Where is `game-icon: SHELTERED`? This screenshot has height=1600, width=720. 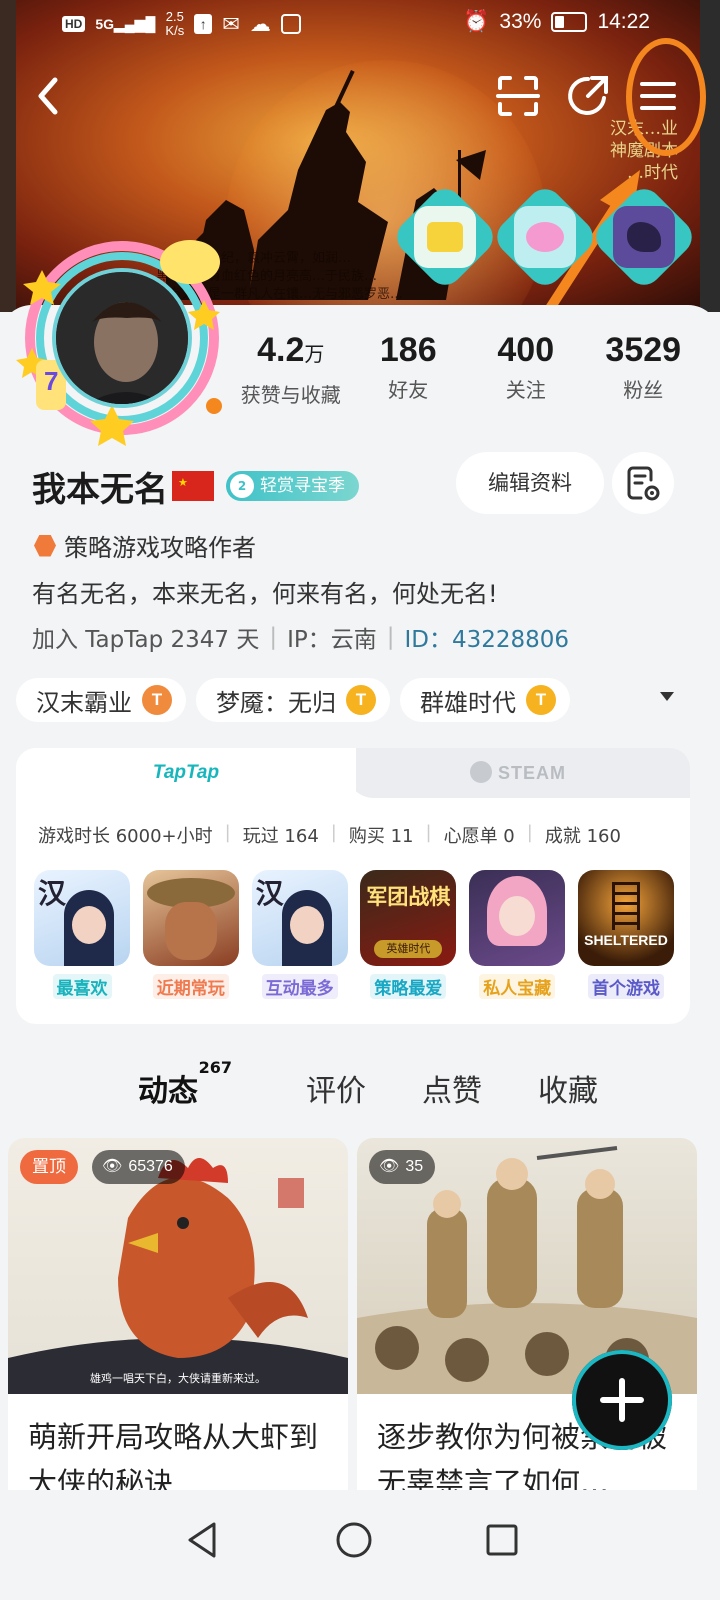
game-icon: SHELTERED is located at coordinates (625, 918).